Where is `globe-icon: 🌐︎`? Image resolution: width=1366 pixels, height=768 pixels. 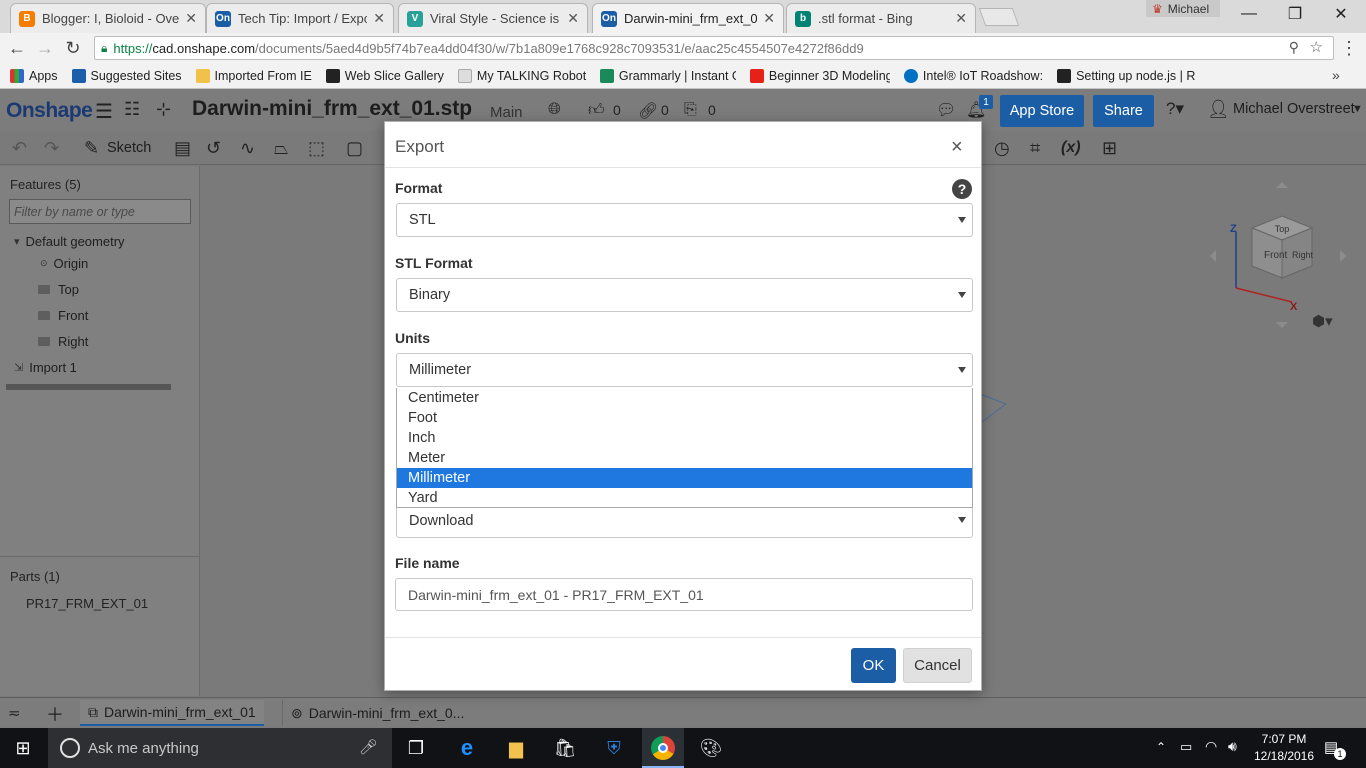 globe-icon: 🌐︎ is located at coordinates (554, 110).